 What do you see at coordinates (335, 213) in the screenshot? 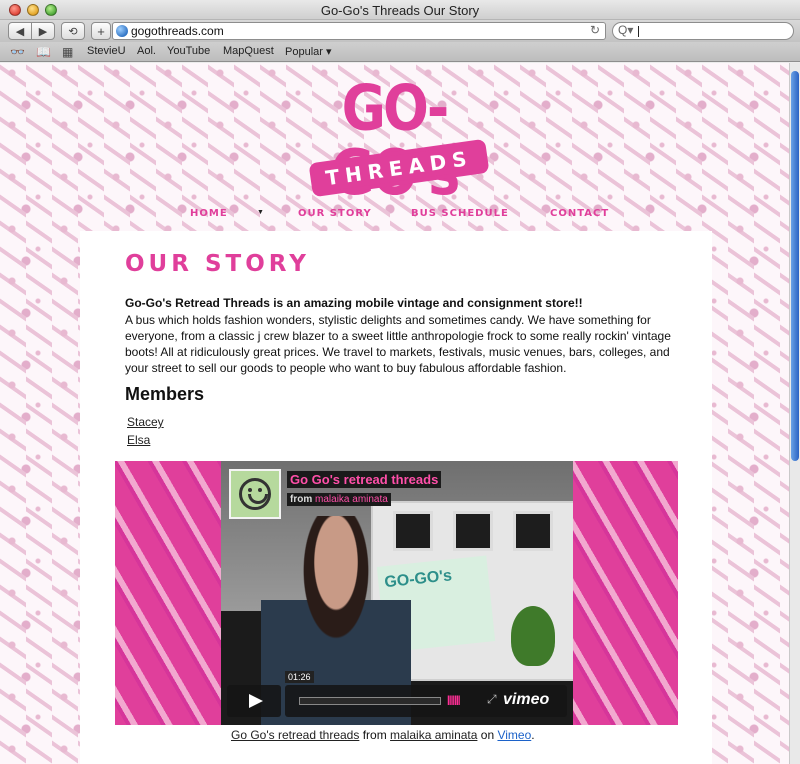
I see `nav-our-story: OUR STORY` at bounding box center [335, 213].